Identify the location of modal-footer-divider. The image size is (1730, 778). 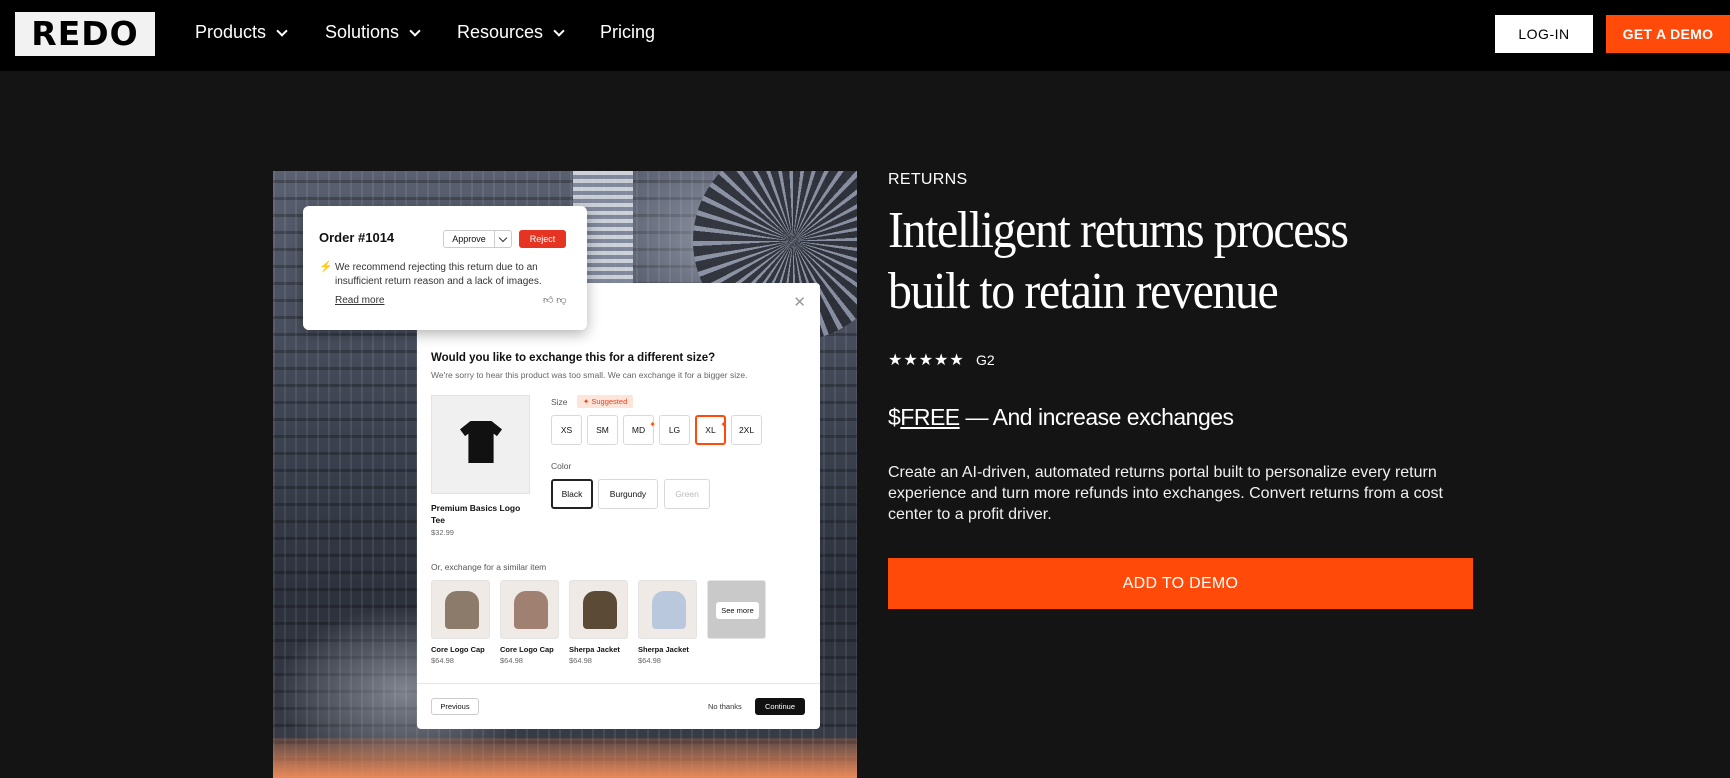
(618, 683).